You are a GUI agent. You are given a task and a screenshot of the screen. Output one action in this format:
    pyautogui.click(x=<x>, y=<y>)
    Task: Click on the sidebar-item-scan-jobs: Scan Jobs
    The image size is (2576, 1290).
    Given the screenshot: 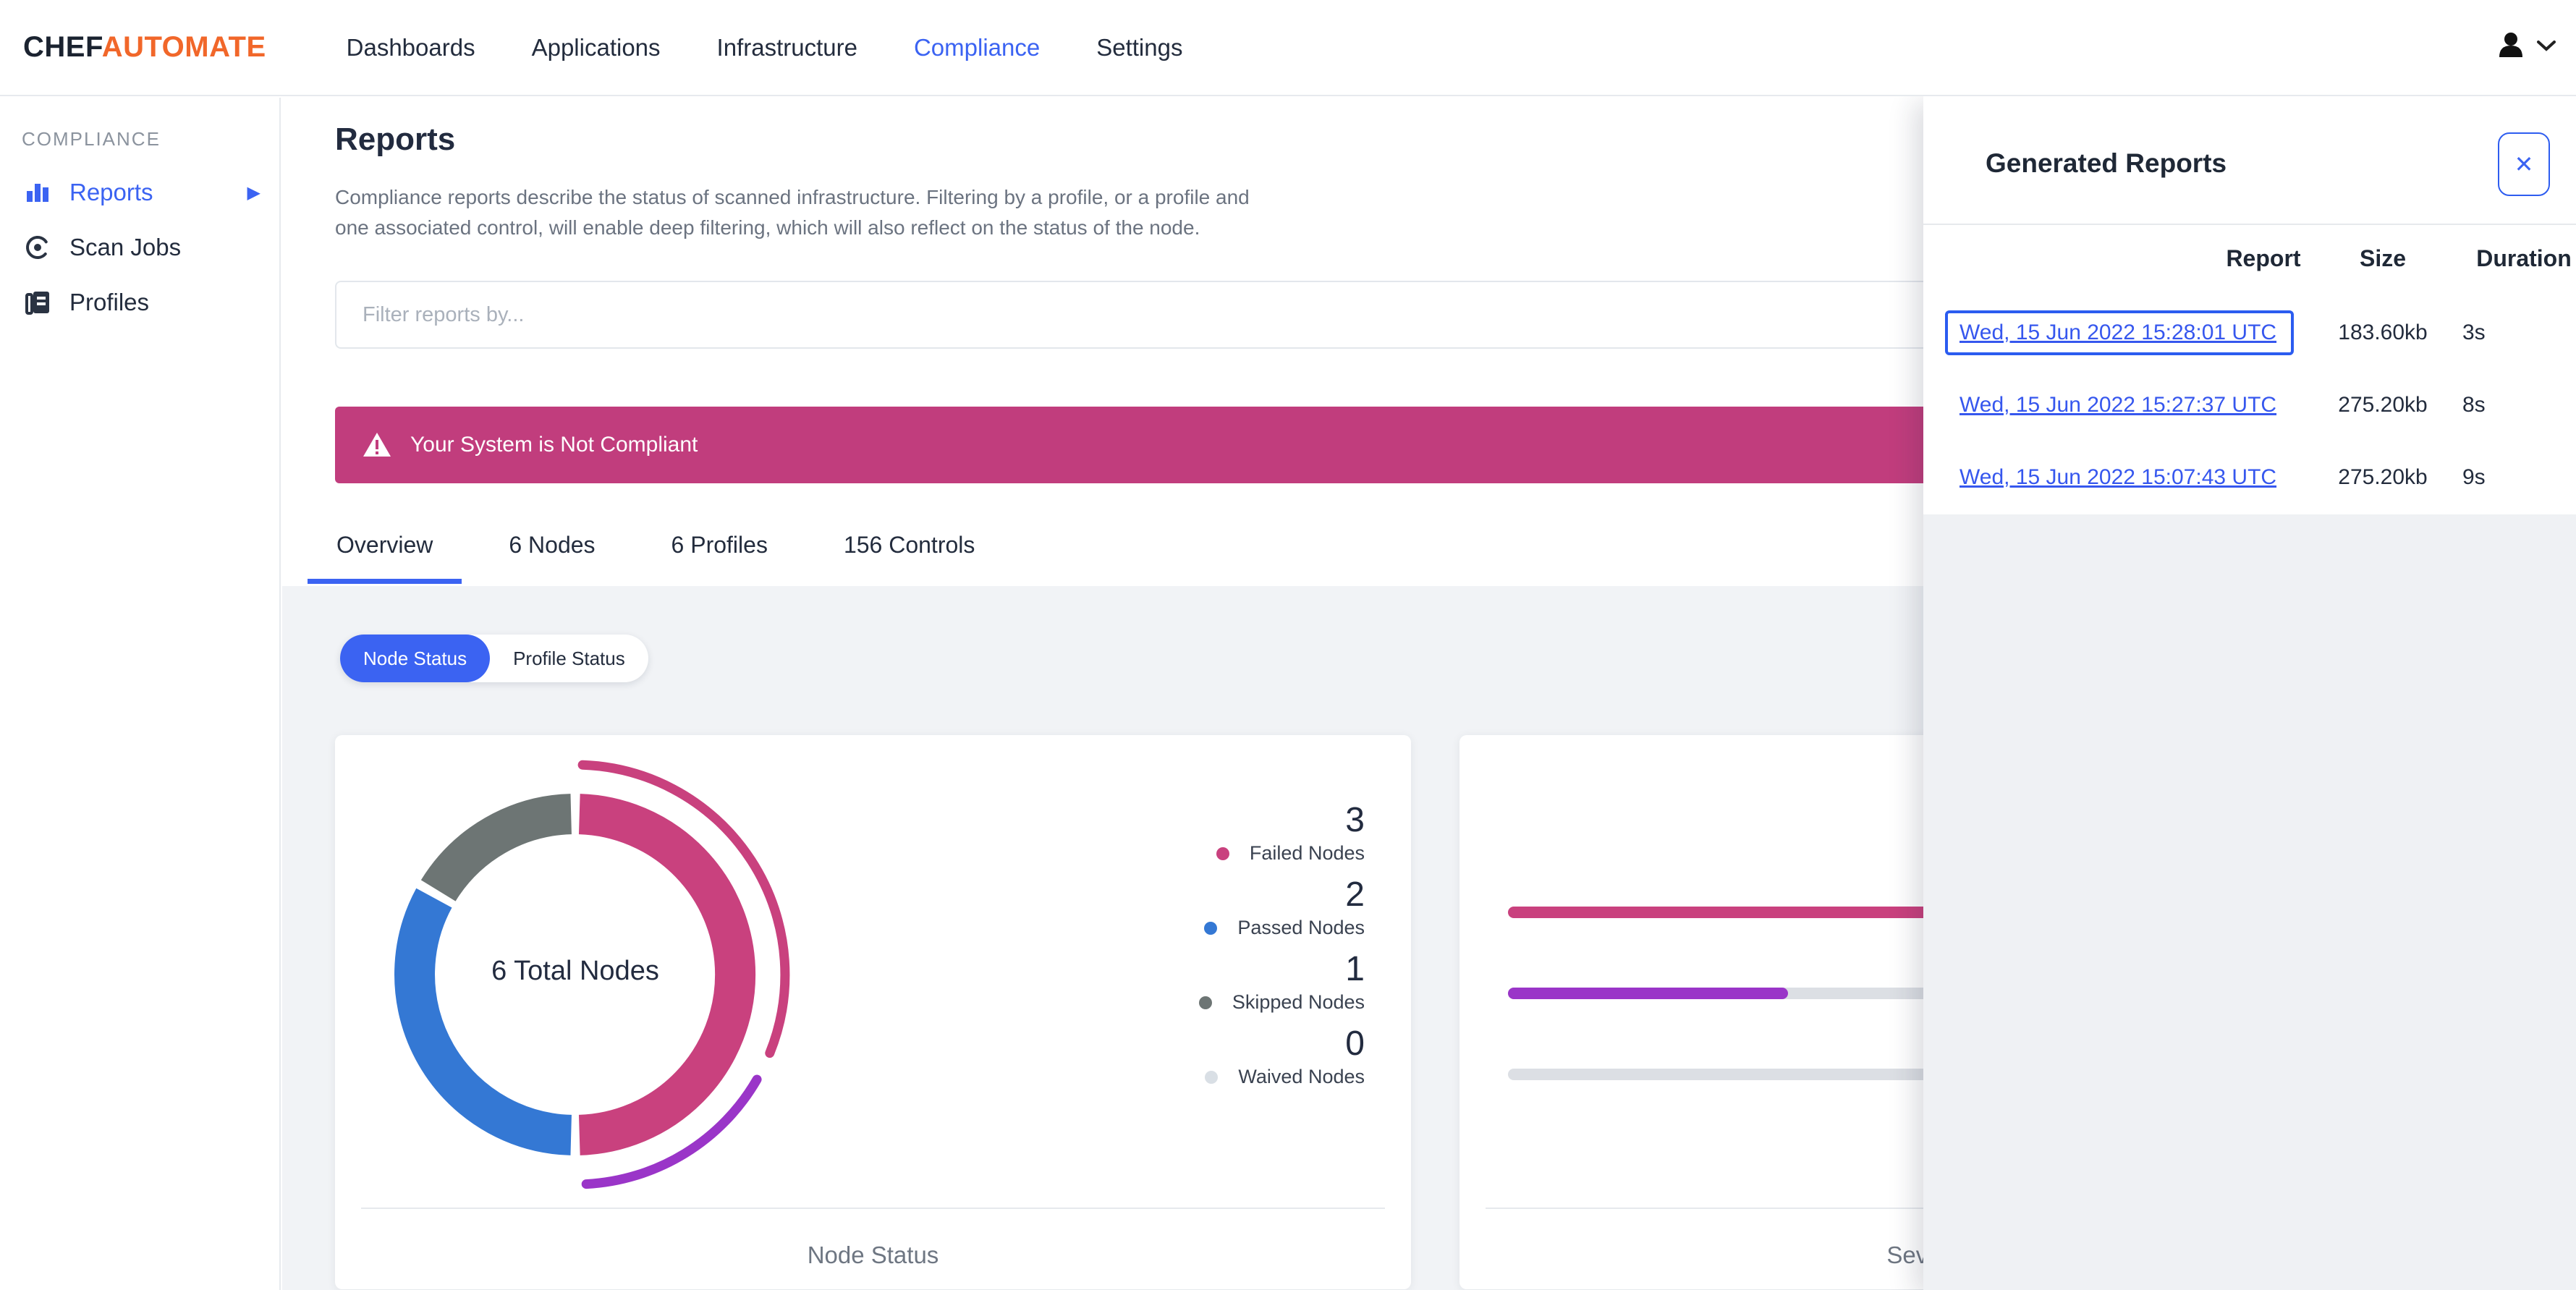 What is the action you would take?
    pyautogui.click(x=139, y=248)
    